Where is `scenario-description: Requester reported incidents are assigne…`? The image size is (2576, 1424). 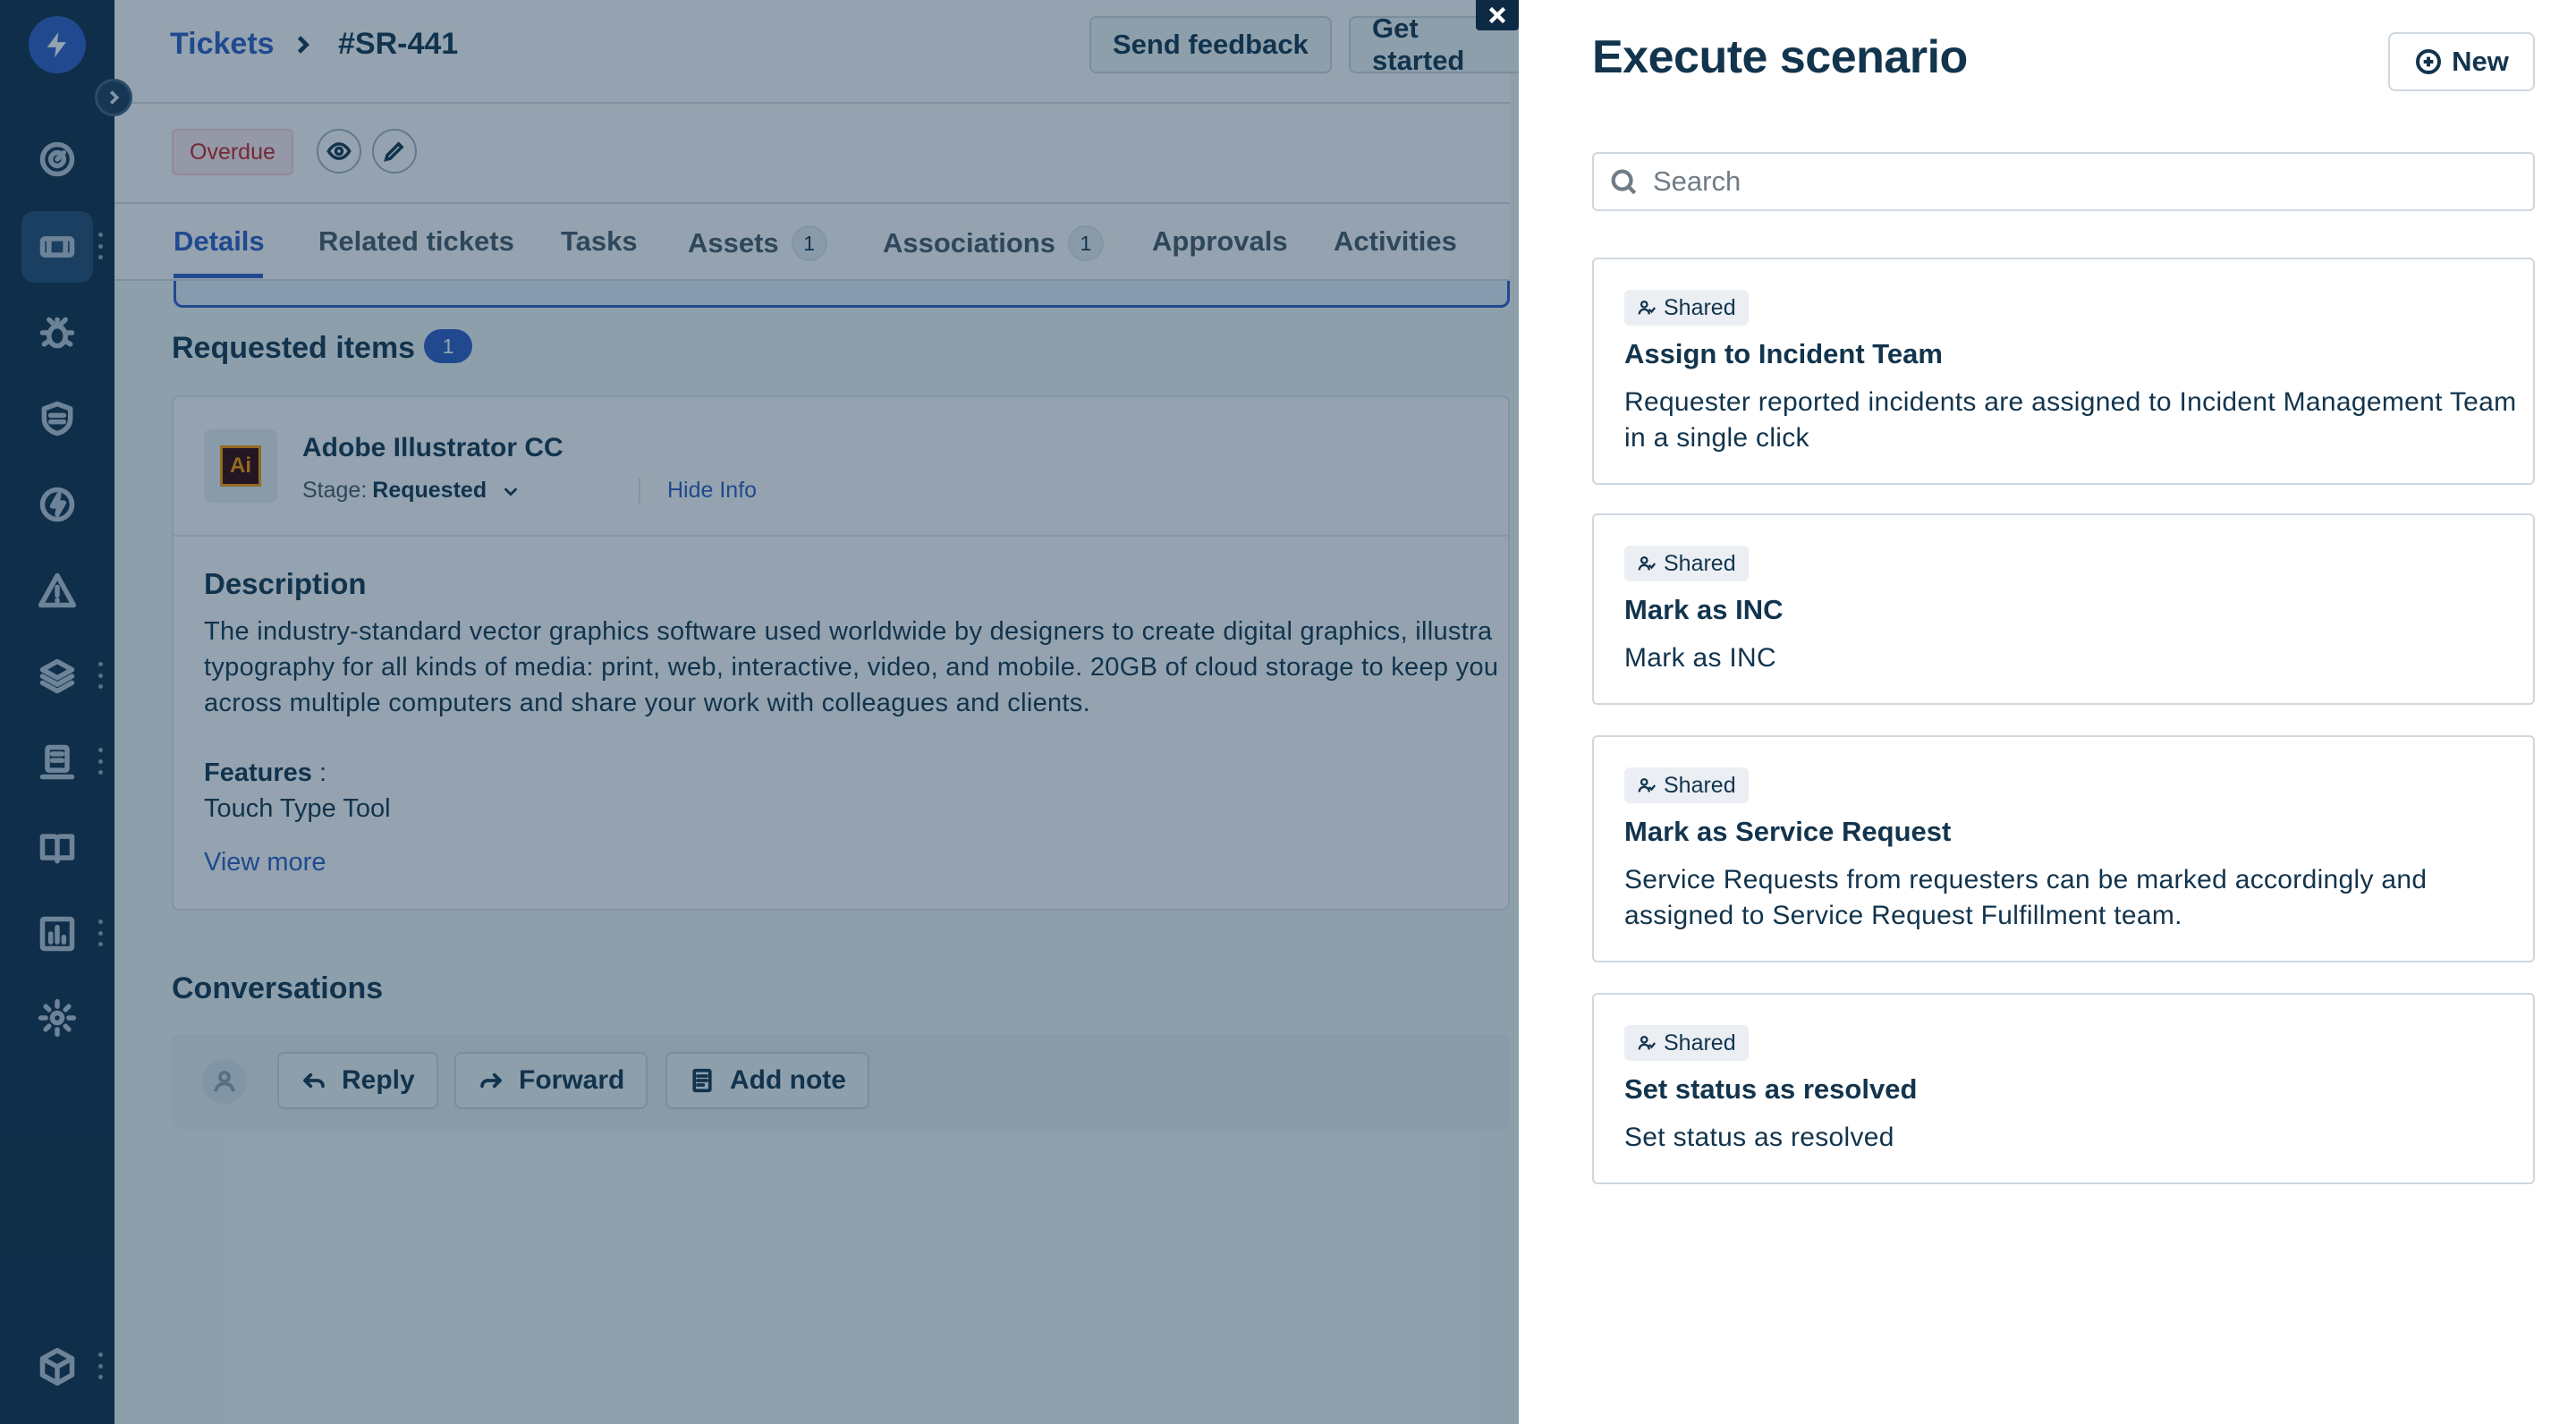
scenario-description: Requester reported incidents are assigne… is located at coordinates (2070, 420).